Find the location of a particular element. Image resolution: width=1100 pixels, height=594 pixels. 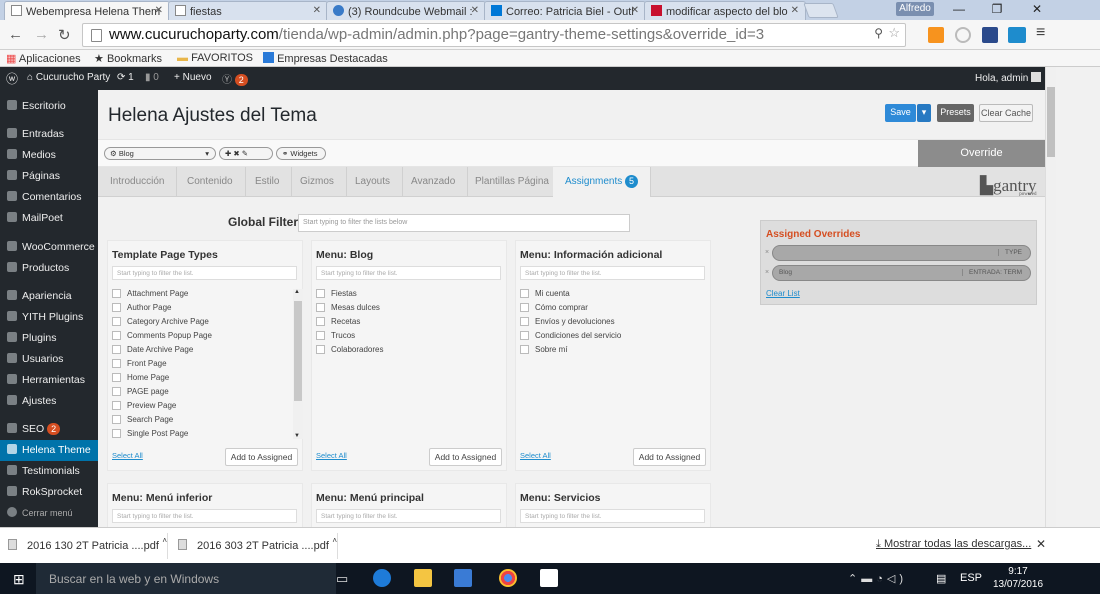

browser-tab: fiestas ✕ is located at coordinates (248, 10).